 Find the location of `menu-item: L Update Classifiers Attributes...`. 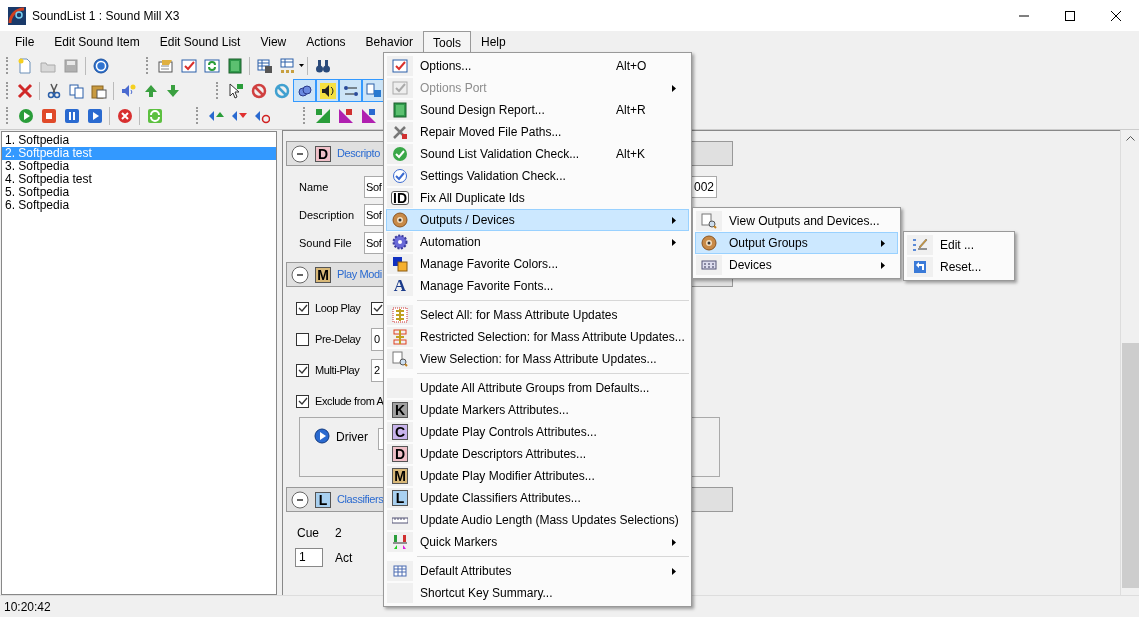

menu-item: L Update Classifiers Attributes... is located at coordinates (537, 498).